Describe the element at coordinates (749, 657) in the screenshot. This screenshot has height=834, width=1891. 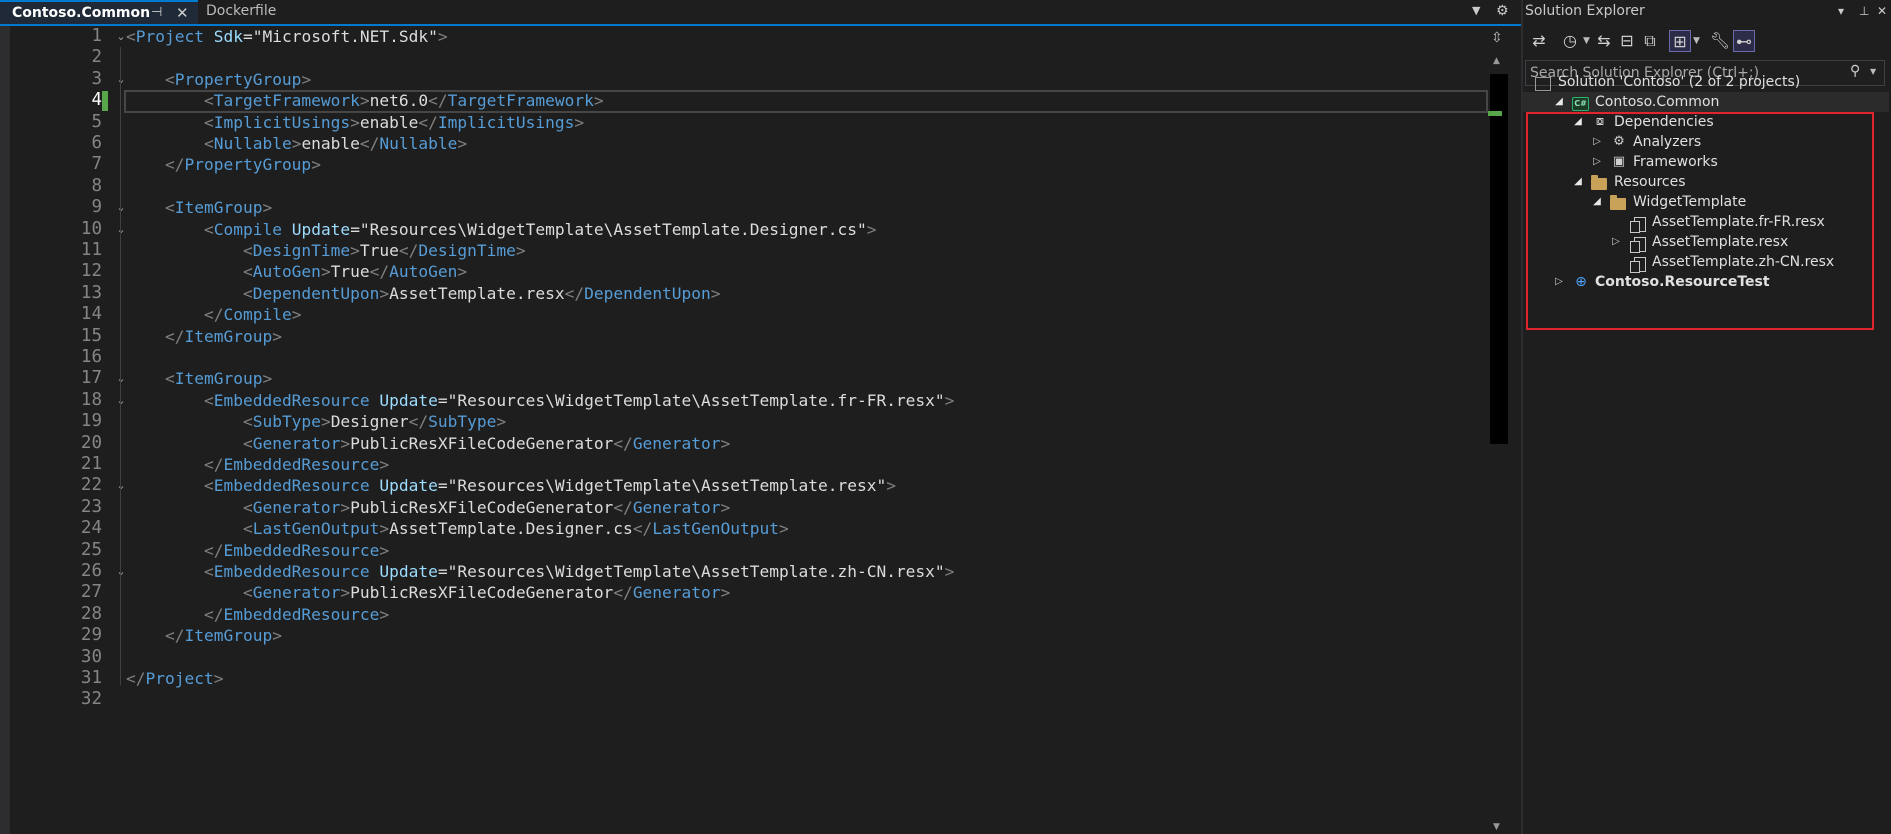
I see `code-line: 30` at that location.